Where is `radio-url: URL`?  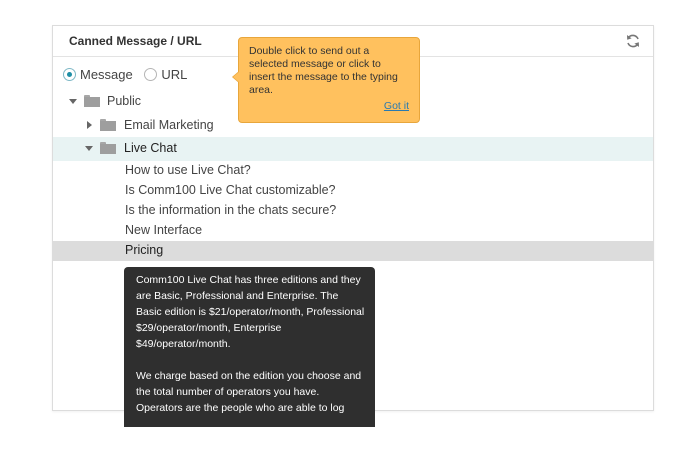 radio-url: URL is located at coordinates (165, 74).